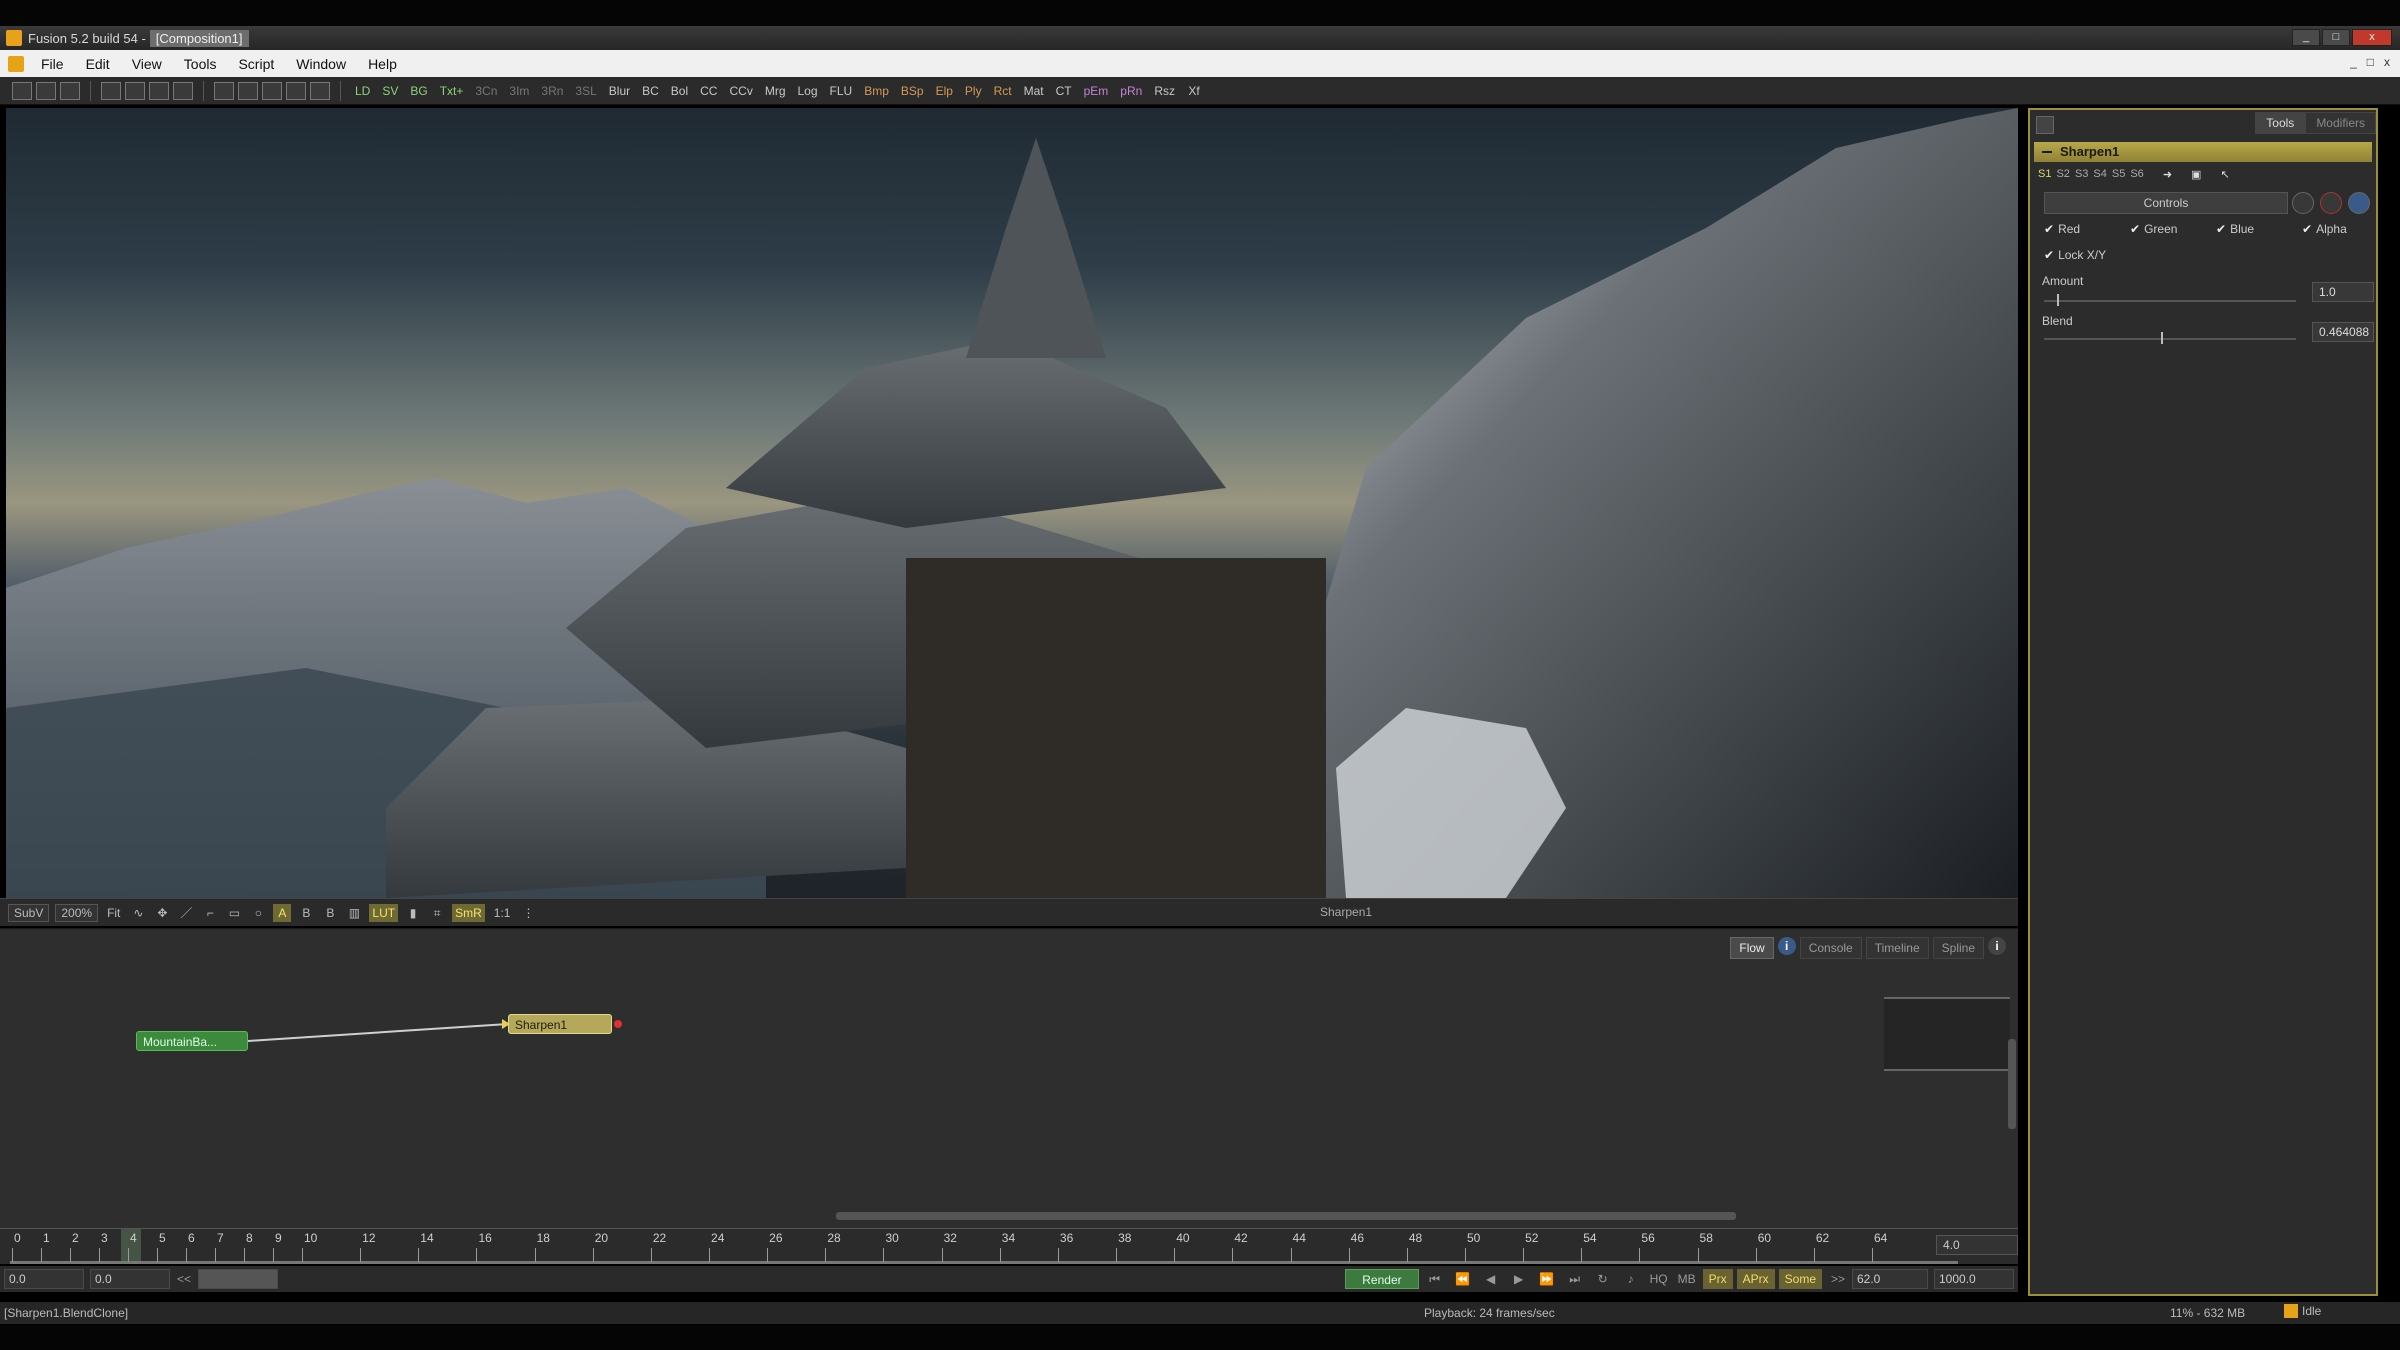 This screenshot has height=1350, width=2400. What do you see at coordinates (1491, 1279) in the screenshot?
I see `play-reverse-icon: ◀` at bounding box center [1491, 1279].